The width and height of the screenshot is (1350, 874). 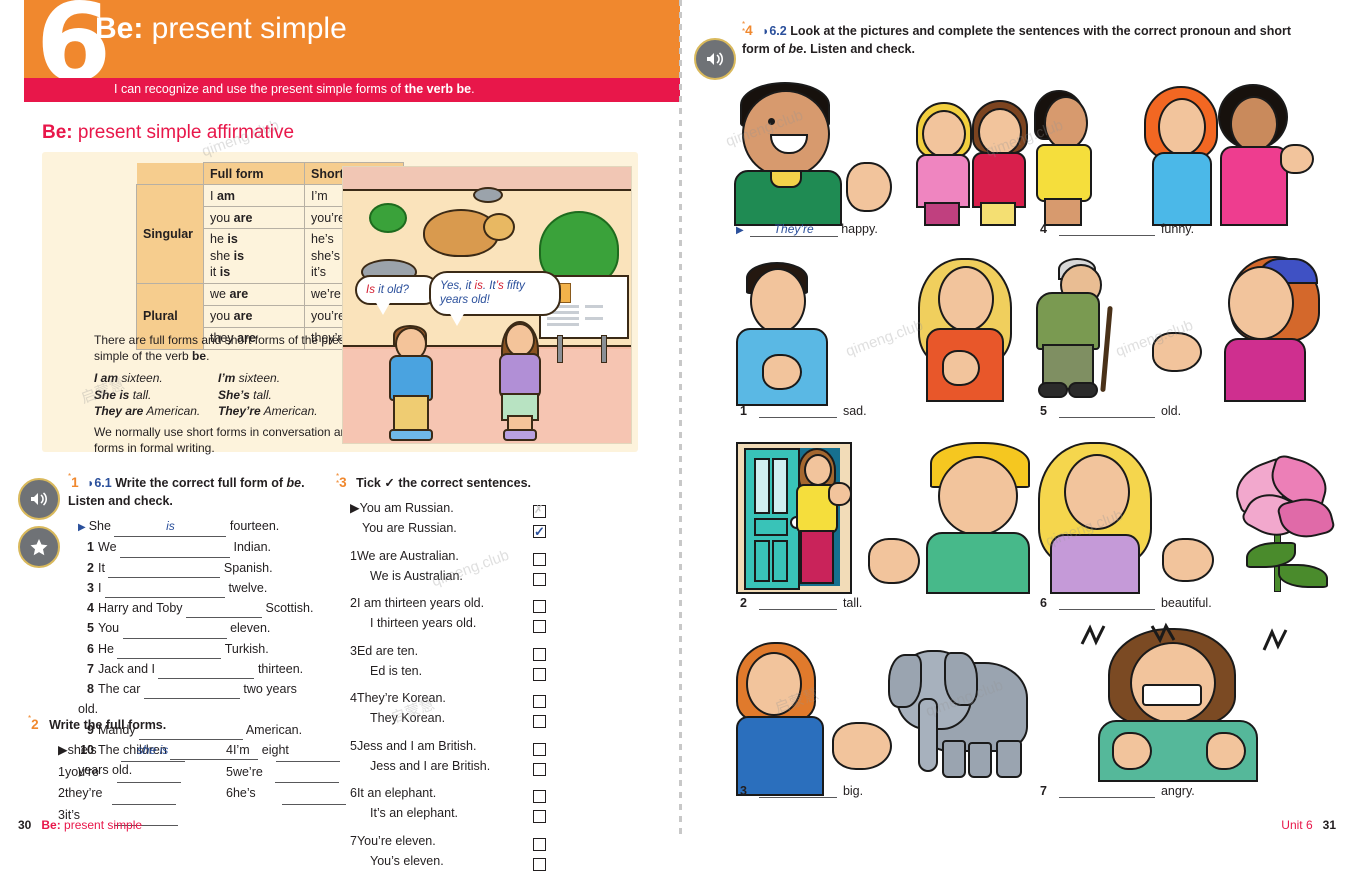 I want to click on star-glyph, so click(x=39, y=547).